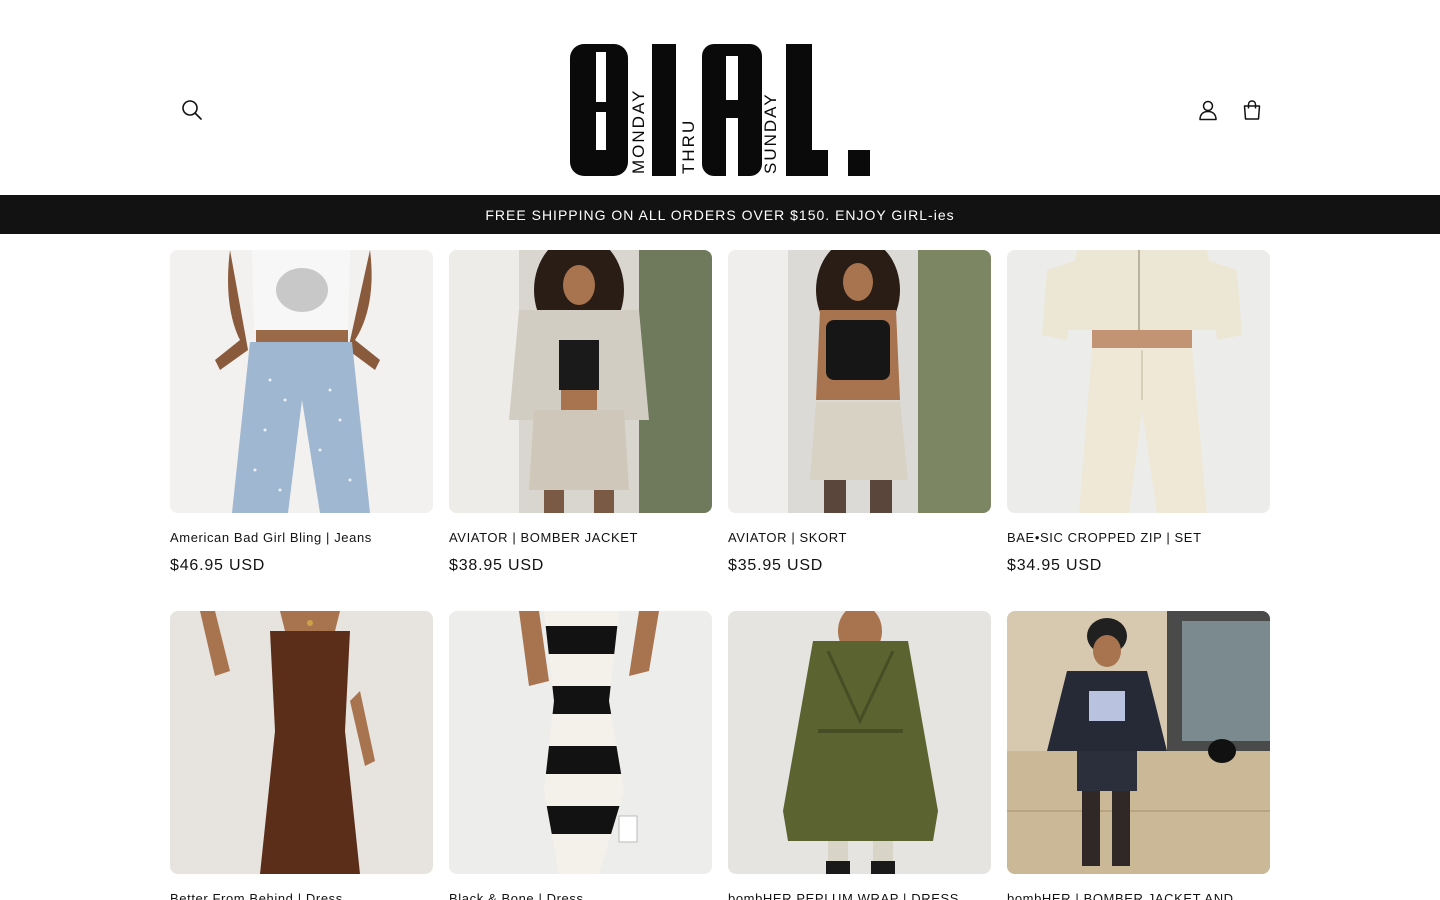 The image size is (1440, 900). What do you see at coordinates (720, 110) in the screenshot?
I see `site-logo: MONDAY THRU SUNDAY` at bounding box center [720, 110].